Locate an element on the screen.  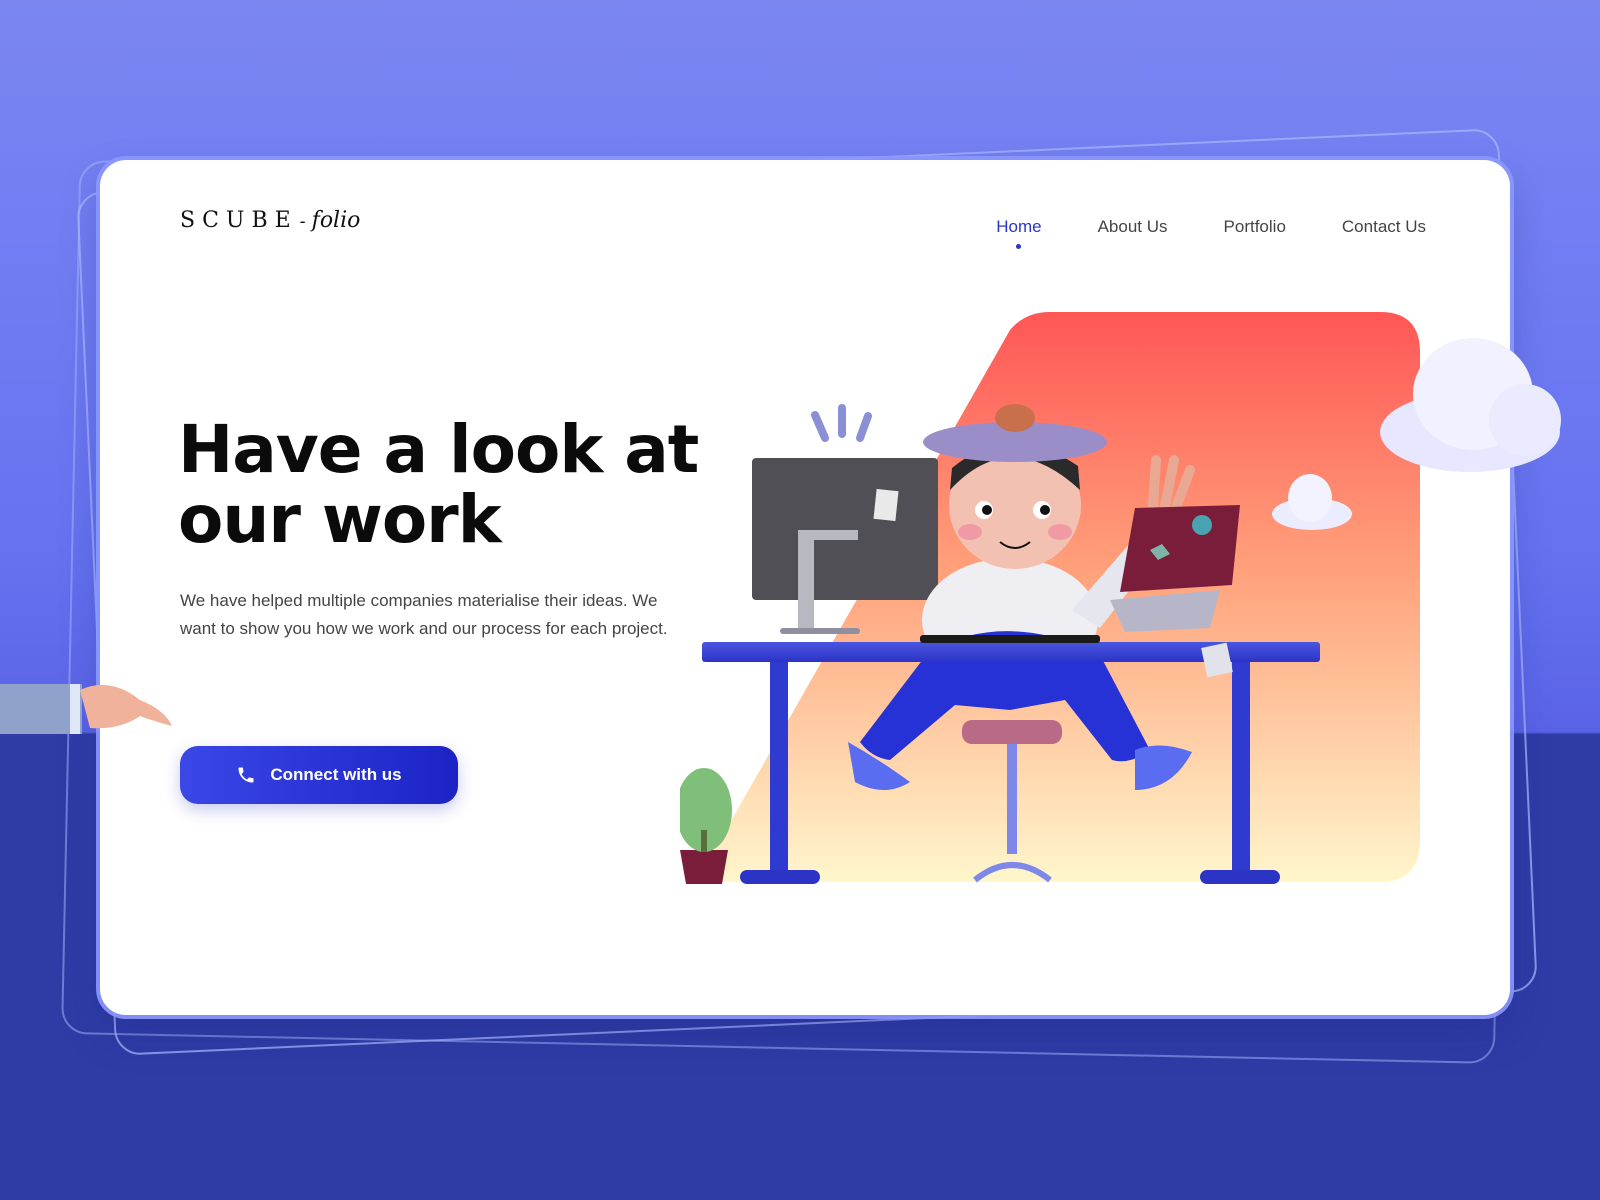
large-cloud is located at coordinates (1470, 405).